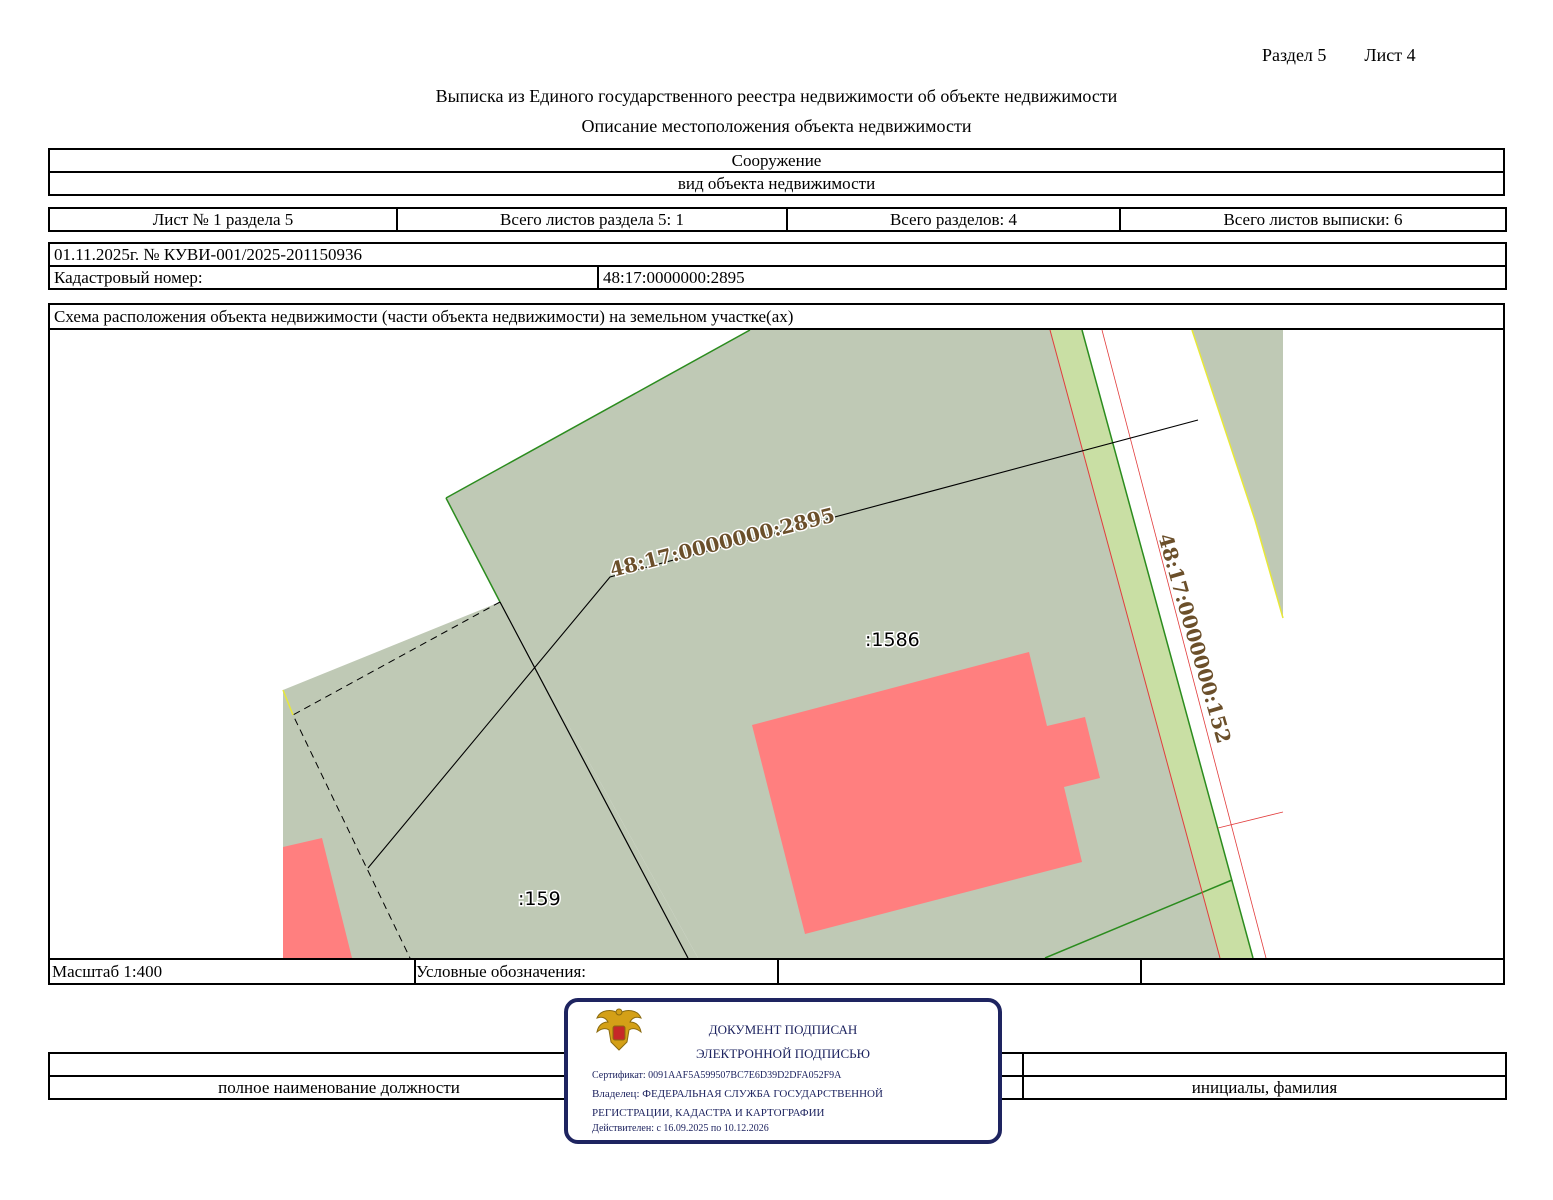 Image resolution: width=1553 pixels, height=1200 pixels. What do you see at coordinates (339, 1087) in the screenshot?
I see `position-caption: полное наименование должности` at bounding box center [339, 1087].